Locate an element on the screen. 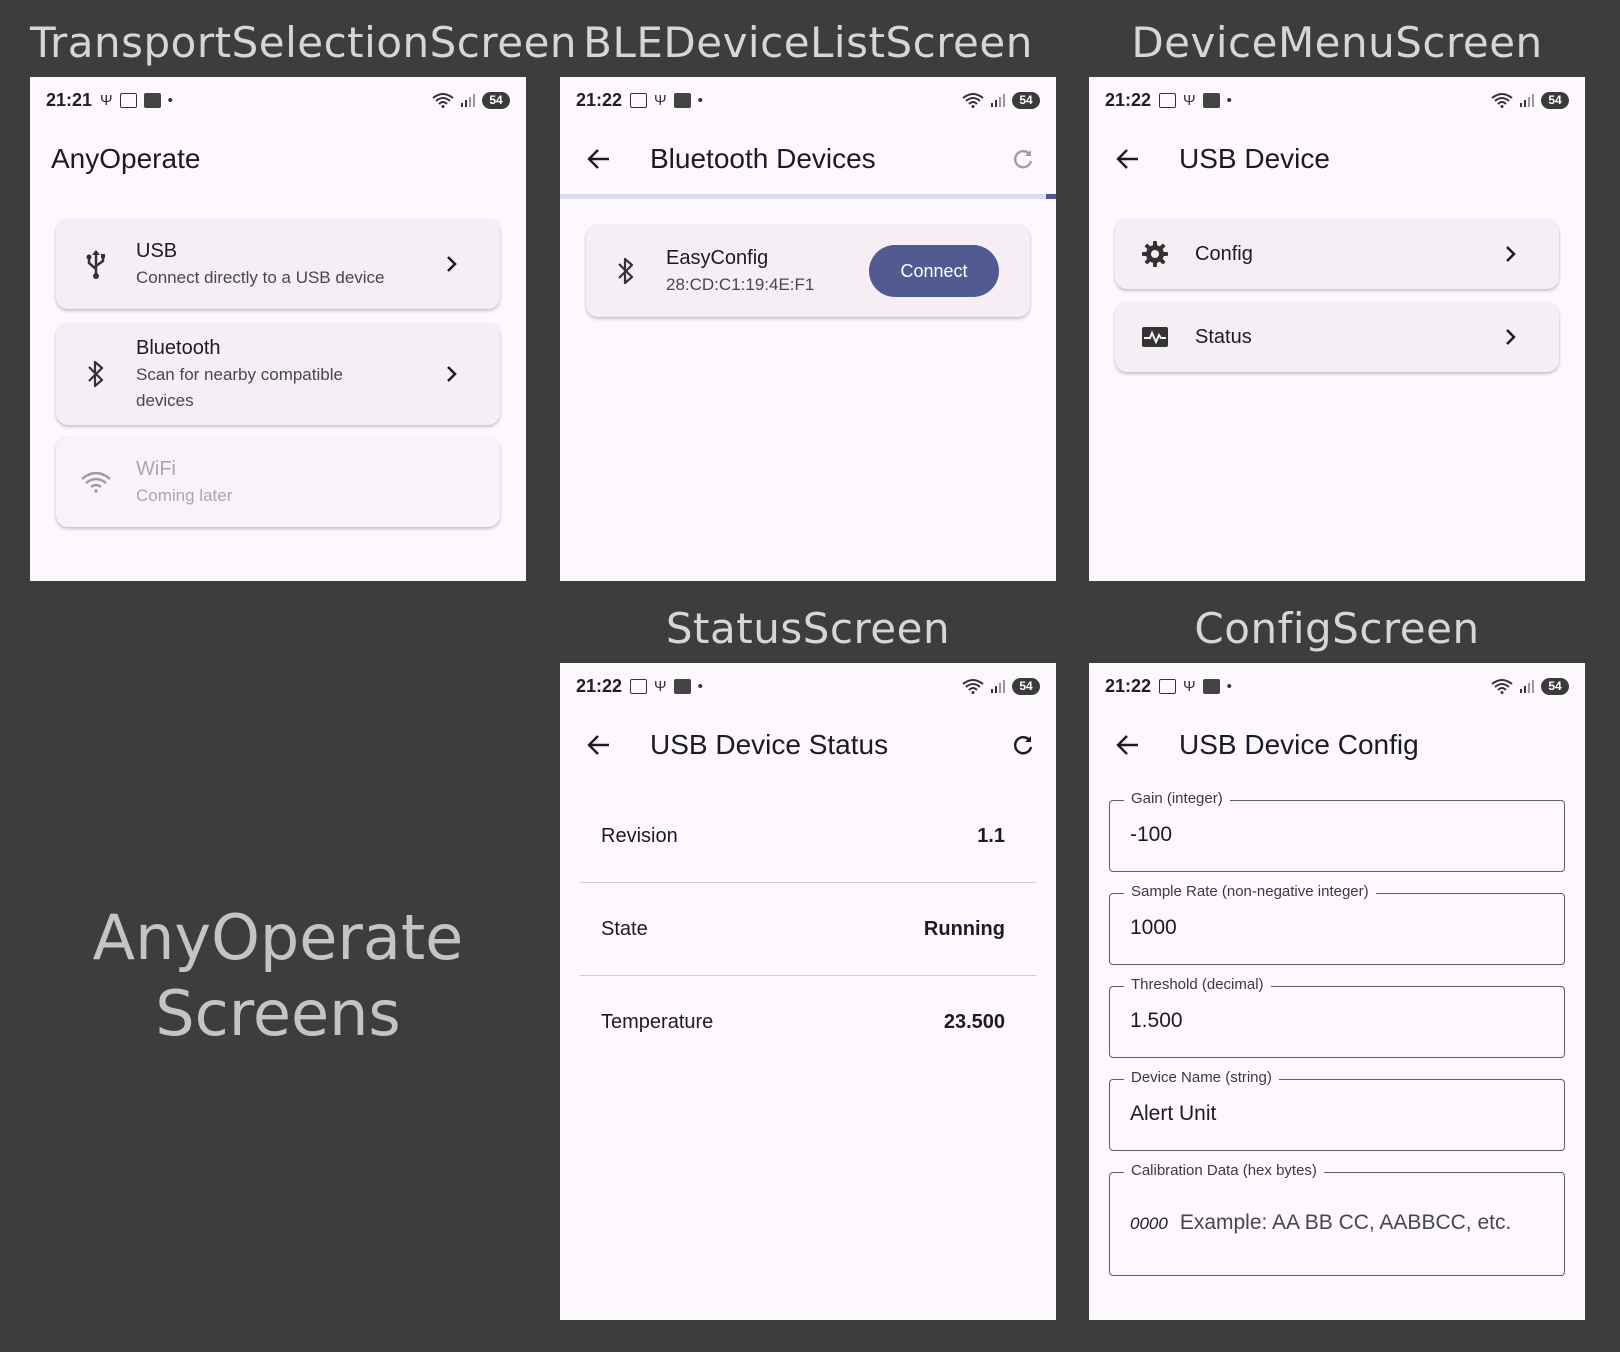 The width and height of the screenshot is (1620, 1352). device-menu-screen: 21:22 Ψ • 54 USB Device Config Status is located at coordinates (1337, 329).